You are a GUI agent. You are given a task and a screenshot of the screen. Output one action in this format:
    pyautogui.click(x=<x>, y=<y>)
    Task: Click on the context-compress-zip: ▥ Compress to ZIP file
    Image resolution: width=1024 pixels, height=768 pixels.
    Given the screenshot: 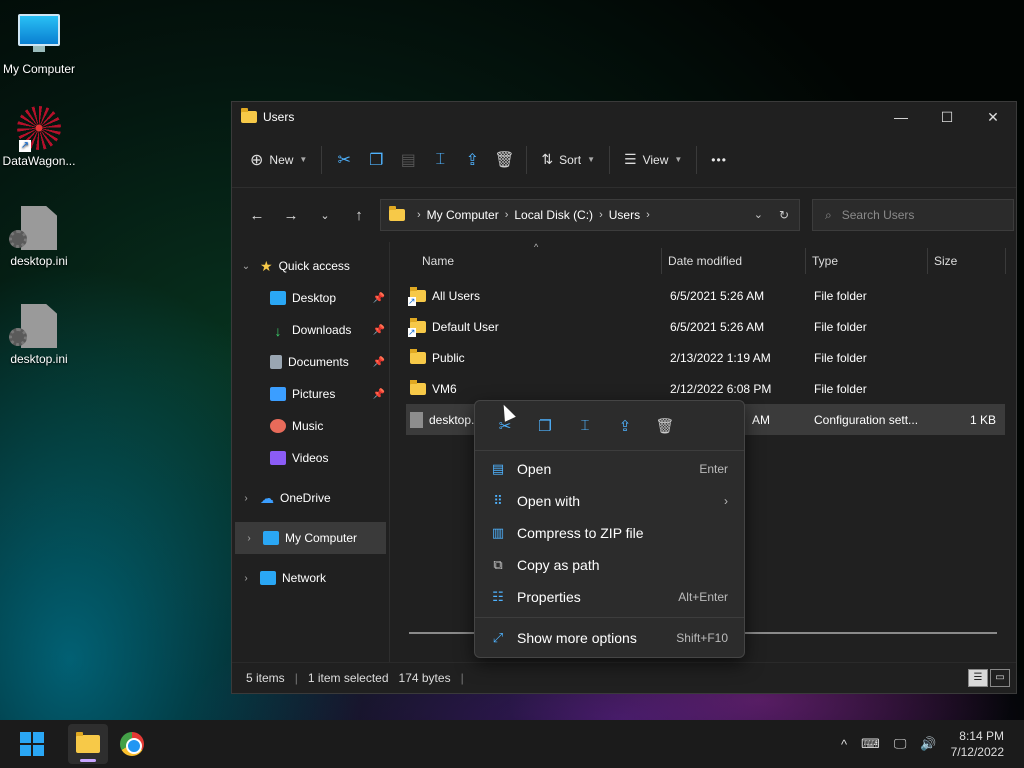 What is the action you would take?
    pyautogui.click(x=609, y=533)
    